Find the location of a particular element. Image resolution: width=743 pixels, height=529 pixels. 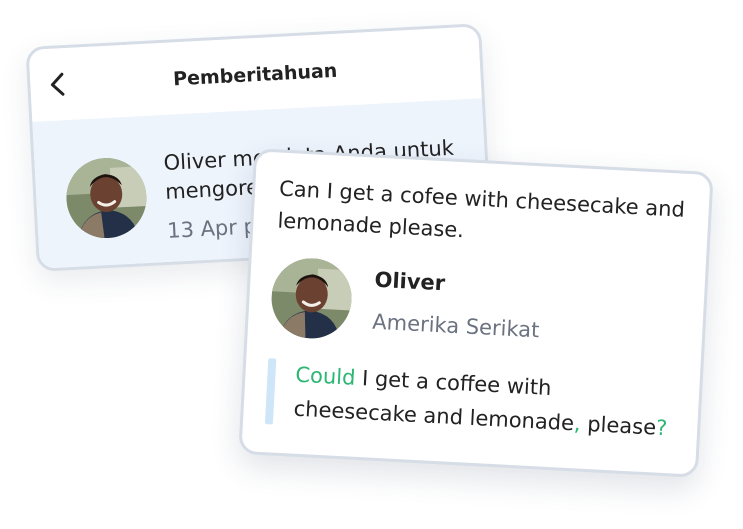

corrected-text: please is located at coordinates (618, 425).